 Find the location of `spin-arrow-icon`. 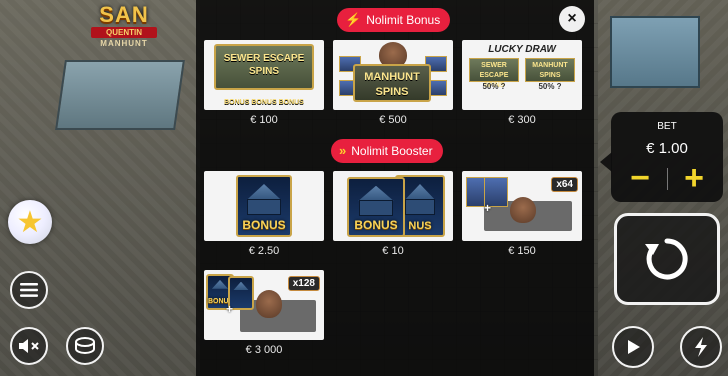

spin-arrow-icon is located at coordinates (666, 259).